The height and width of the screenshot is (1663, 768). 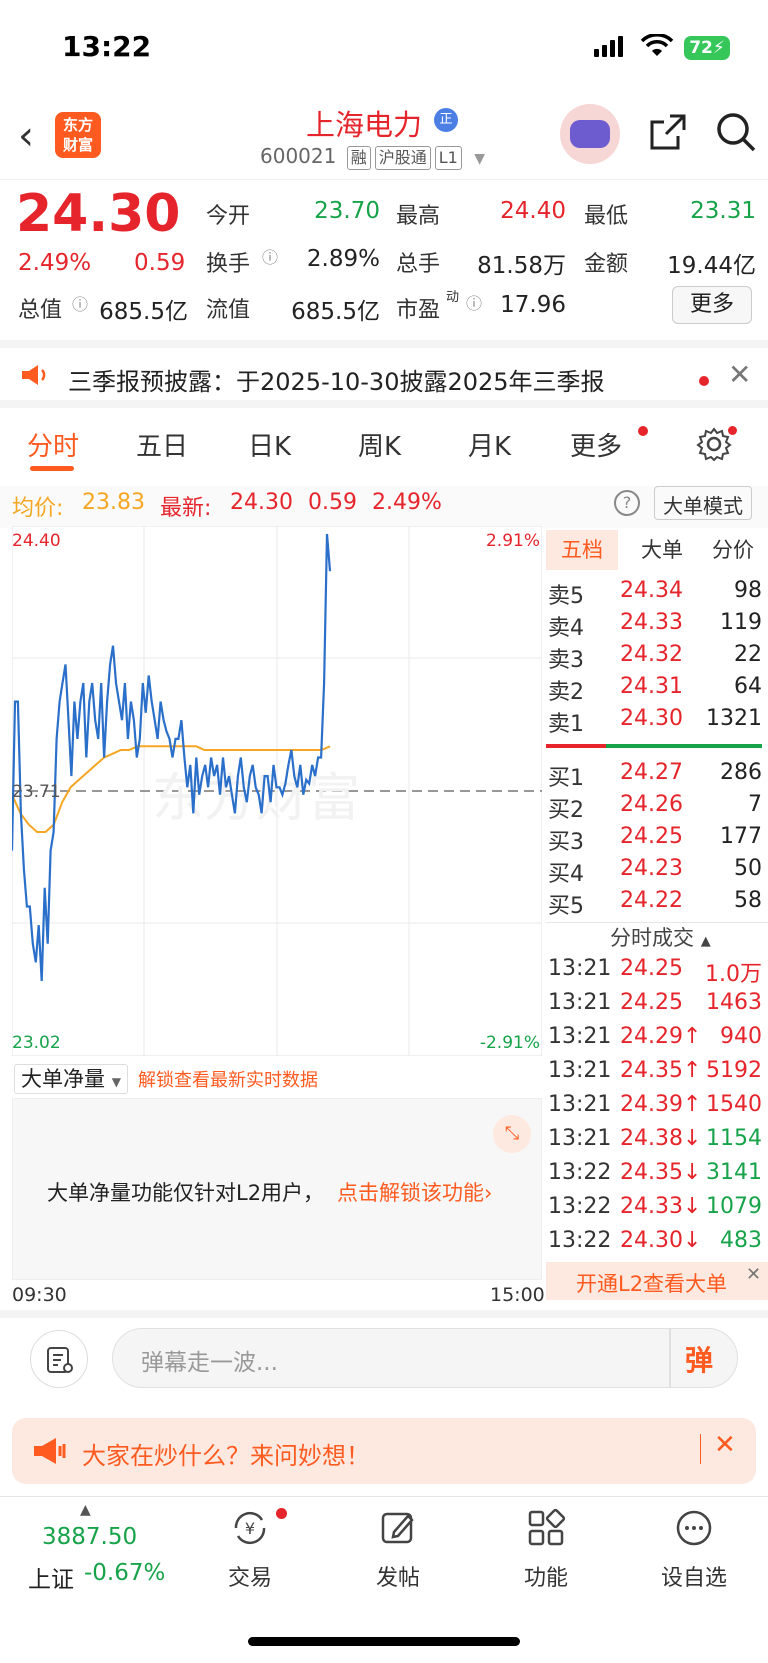 I want to click on open-value: 23.70, so click(x=347, y=211).